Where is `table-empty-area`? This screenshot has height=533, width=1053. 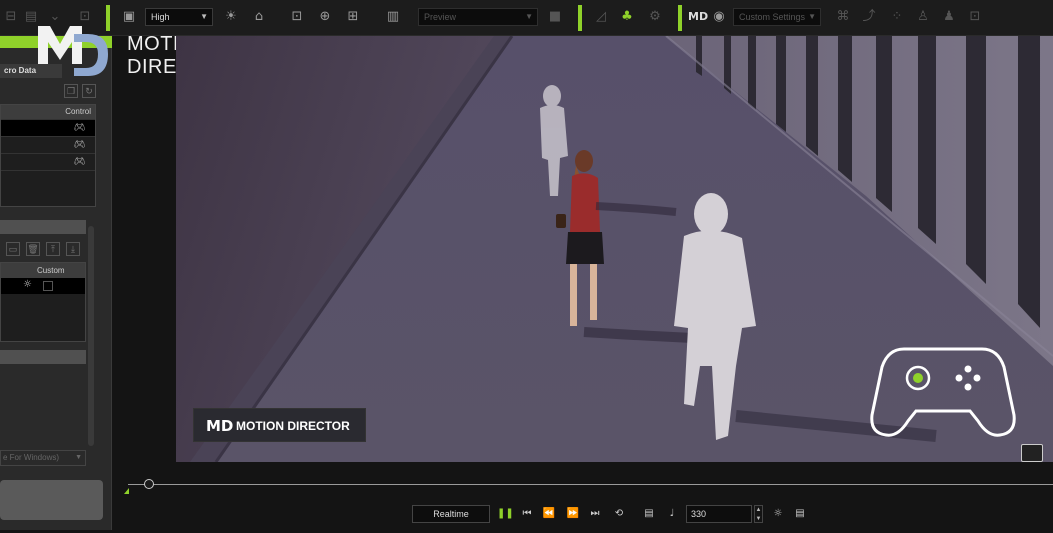 table-empty-area is located at coordinates (48, 188).